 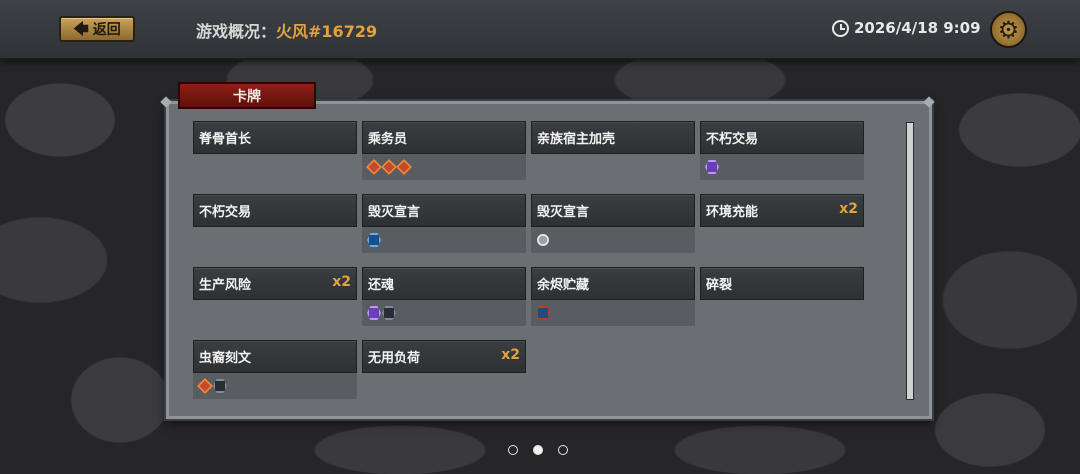 I want to click on card-name: 虫裔刻文, so click(x=225, y=358).